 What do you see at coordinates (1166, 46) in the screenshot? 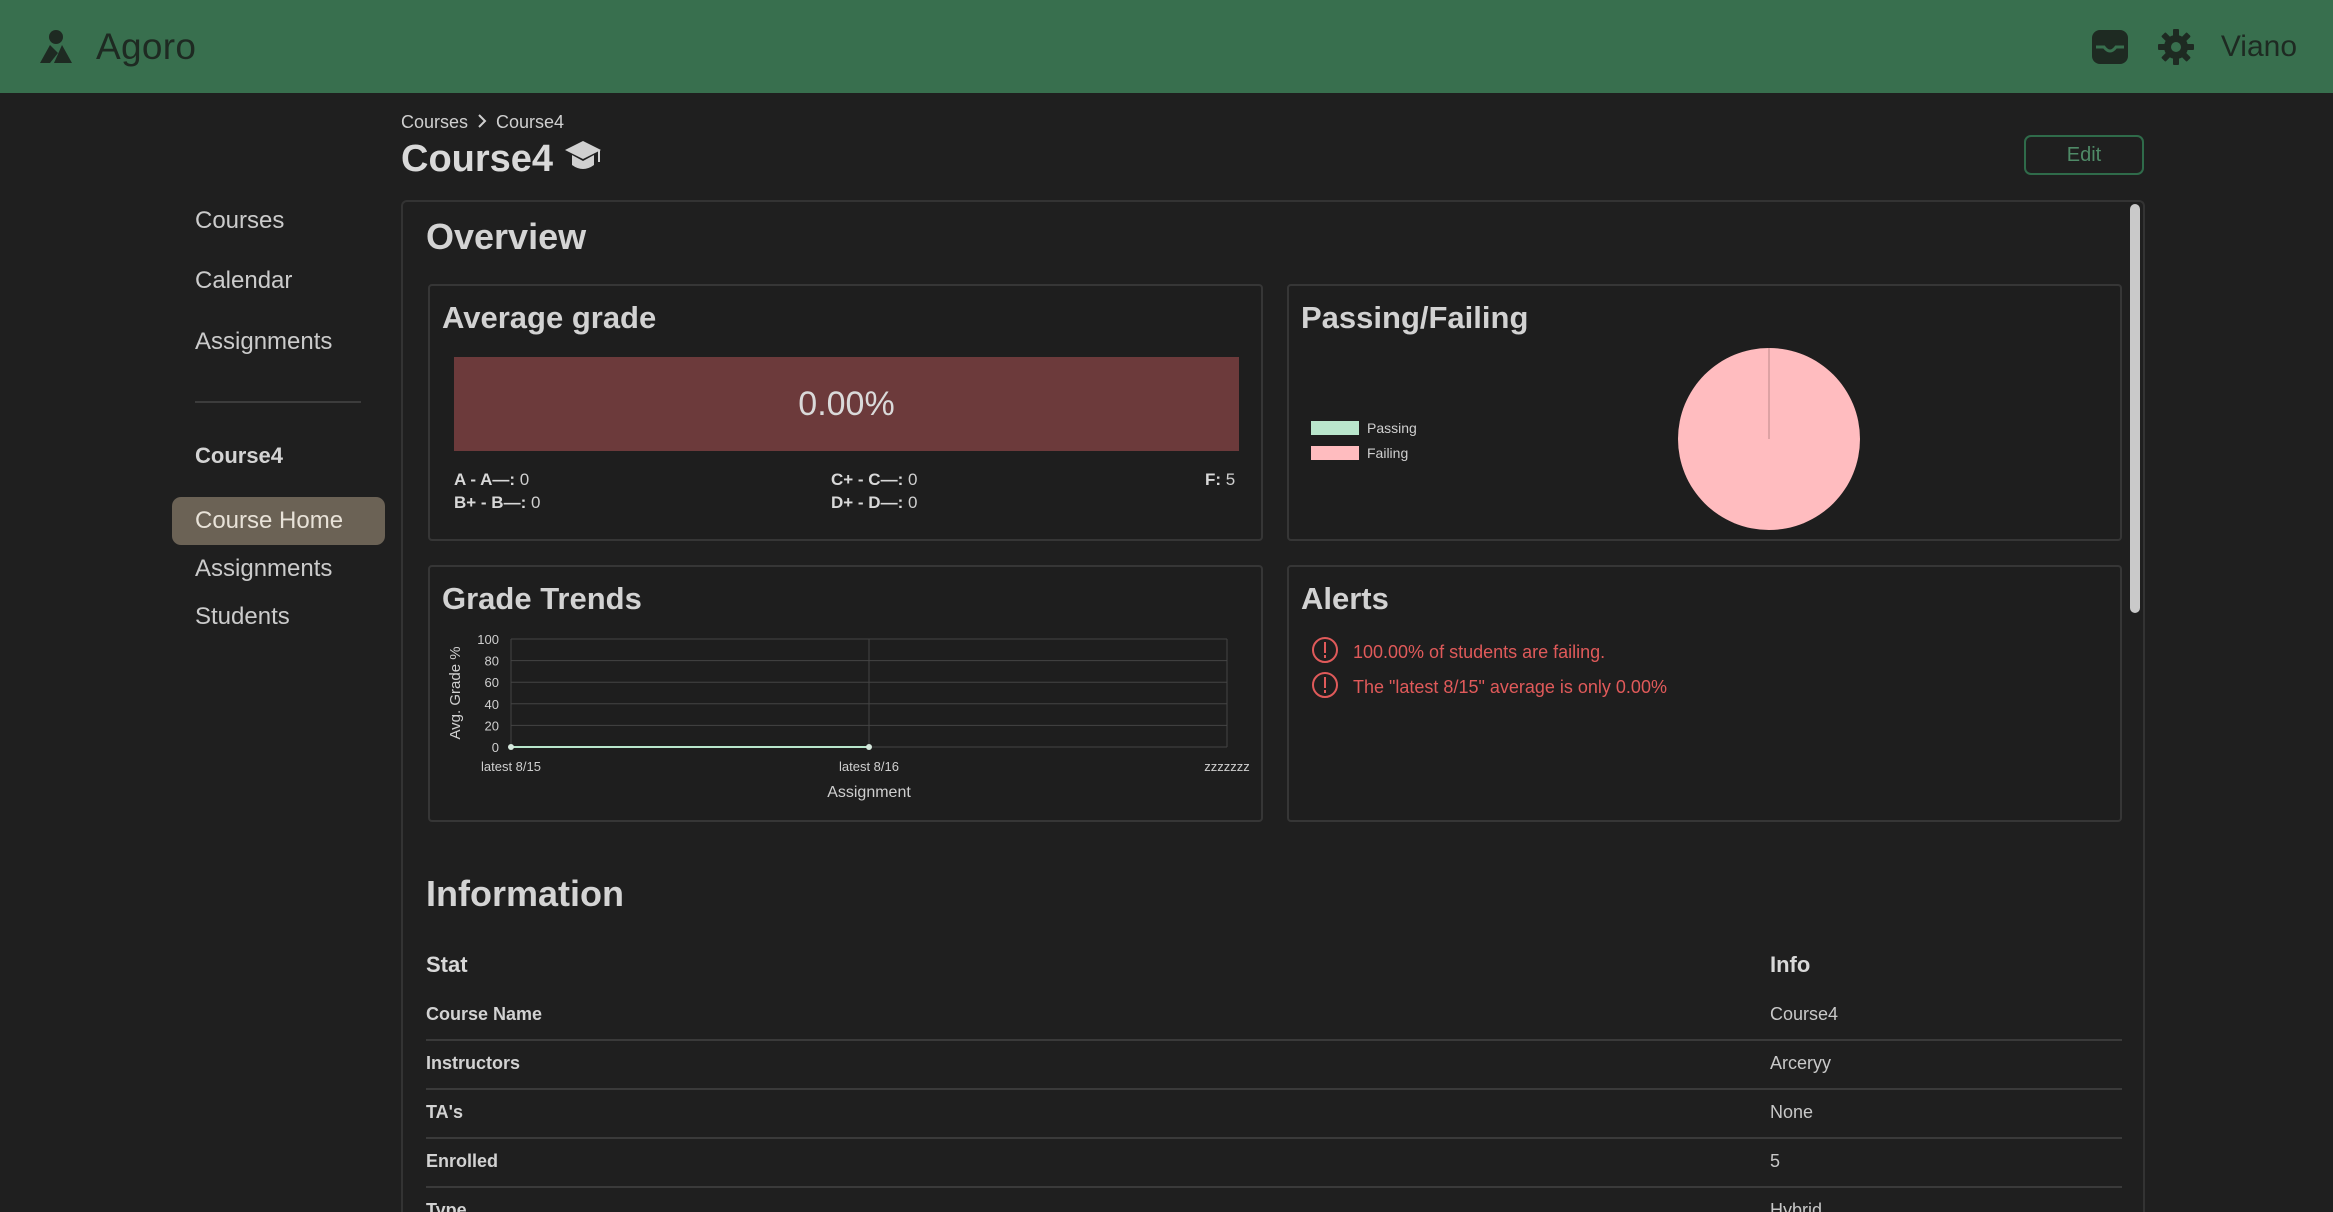
I see `top-bar: Agoro Viano` at bounding box center [1166, 46].